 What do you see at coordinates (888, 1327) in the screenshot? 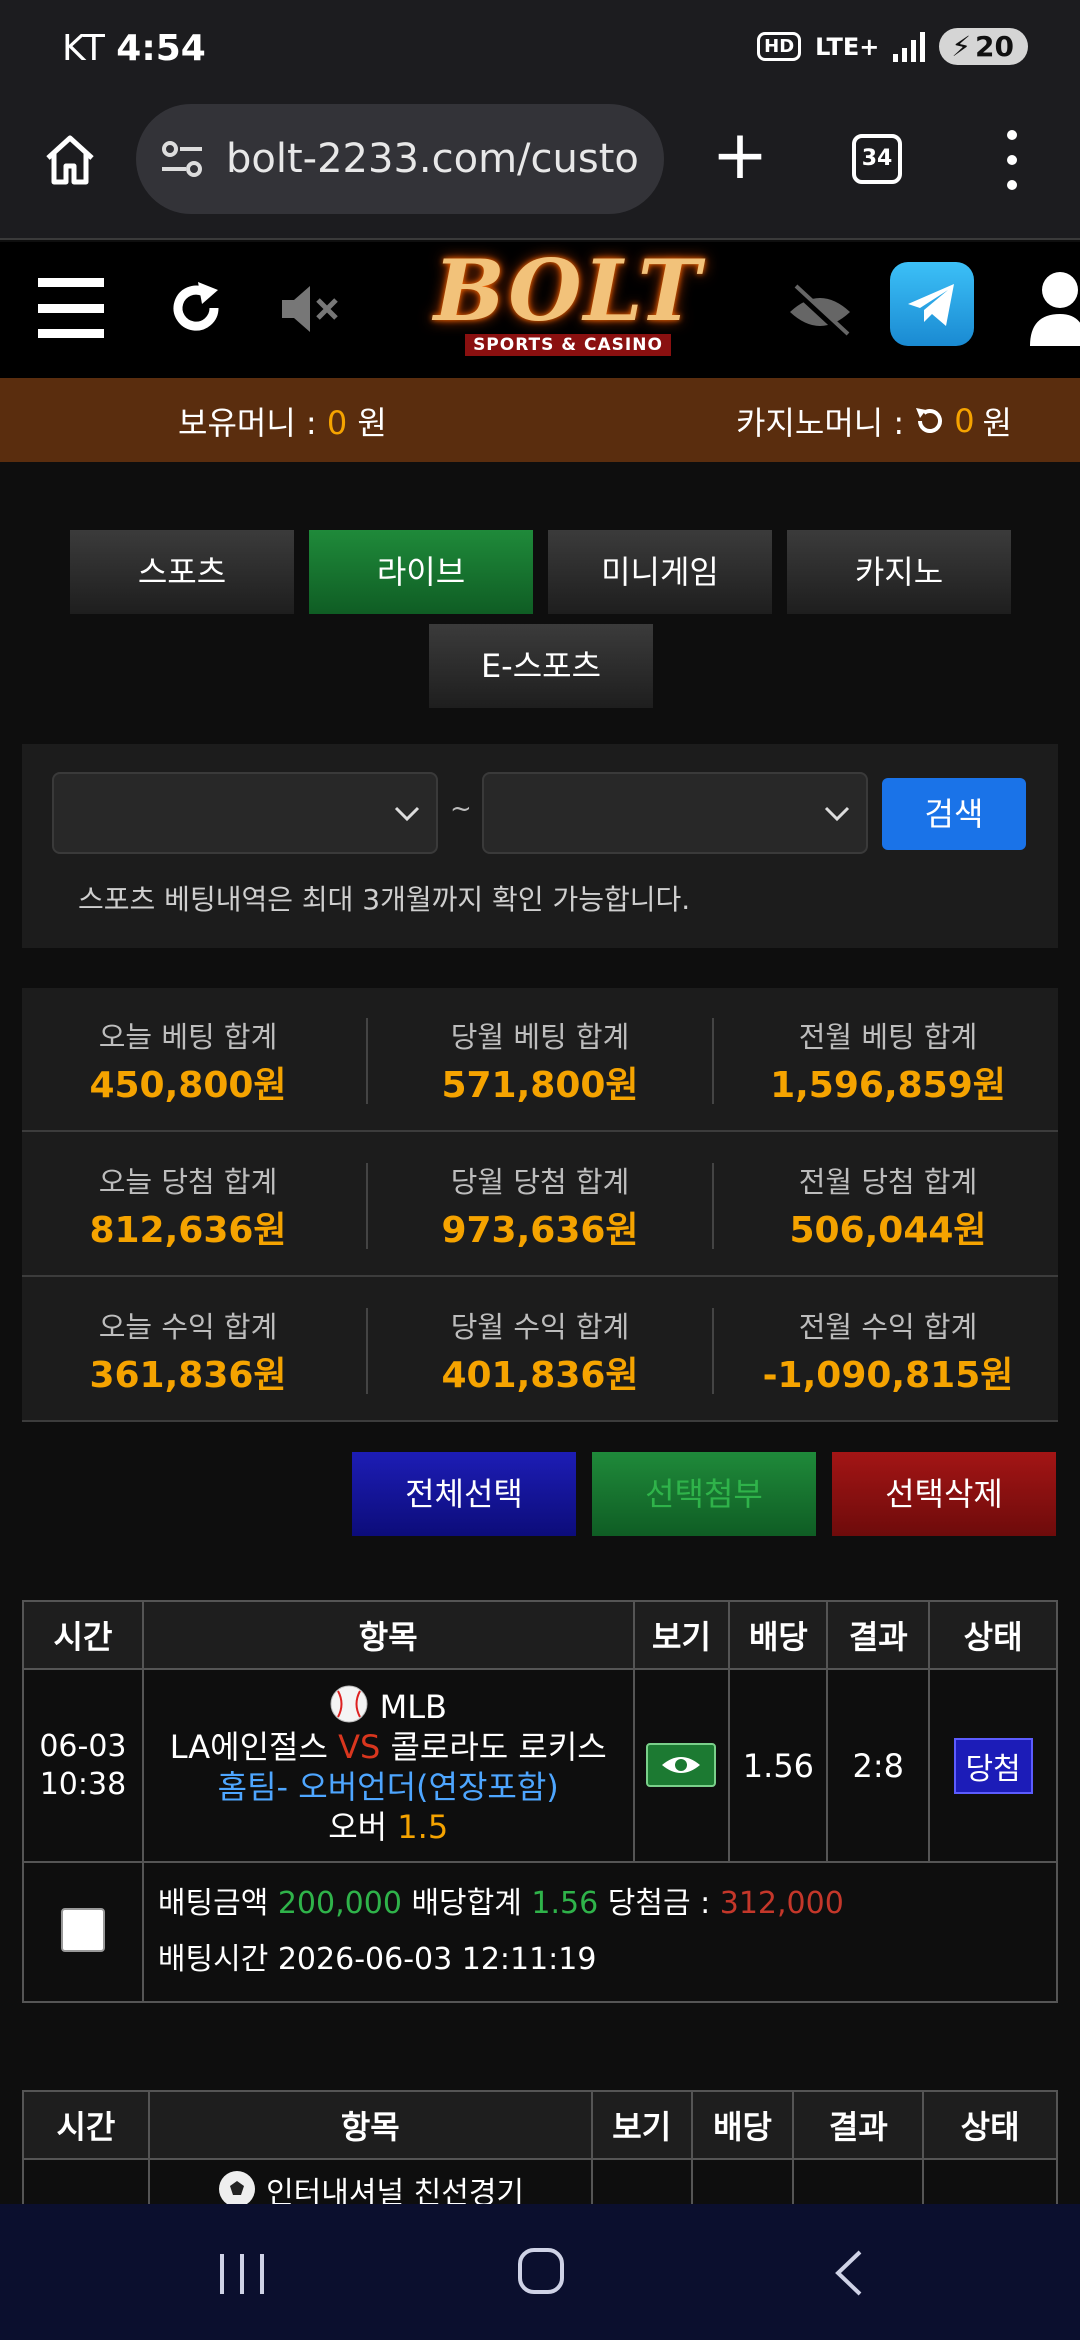
I see `stat-label: 전월 수익 합계` at bounding box center [888, 1327].